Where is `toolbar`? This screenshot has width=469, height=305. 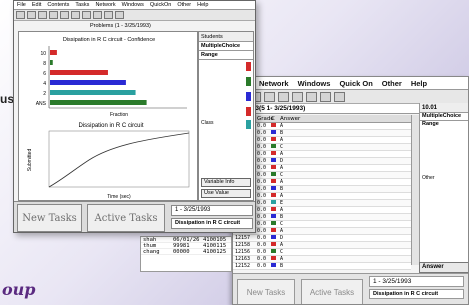 toolbar is located at coordinates (134, 15).